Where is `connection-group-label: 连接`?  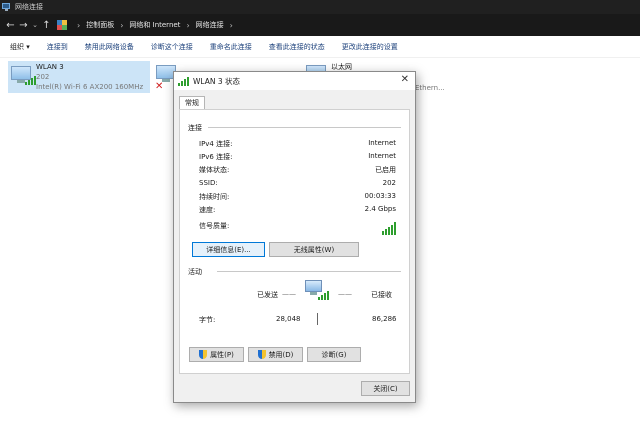
connection-group-label: 连接 is located at coordinates (195, 128).